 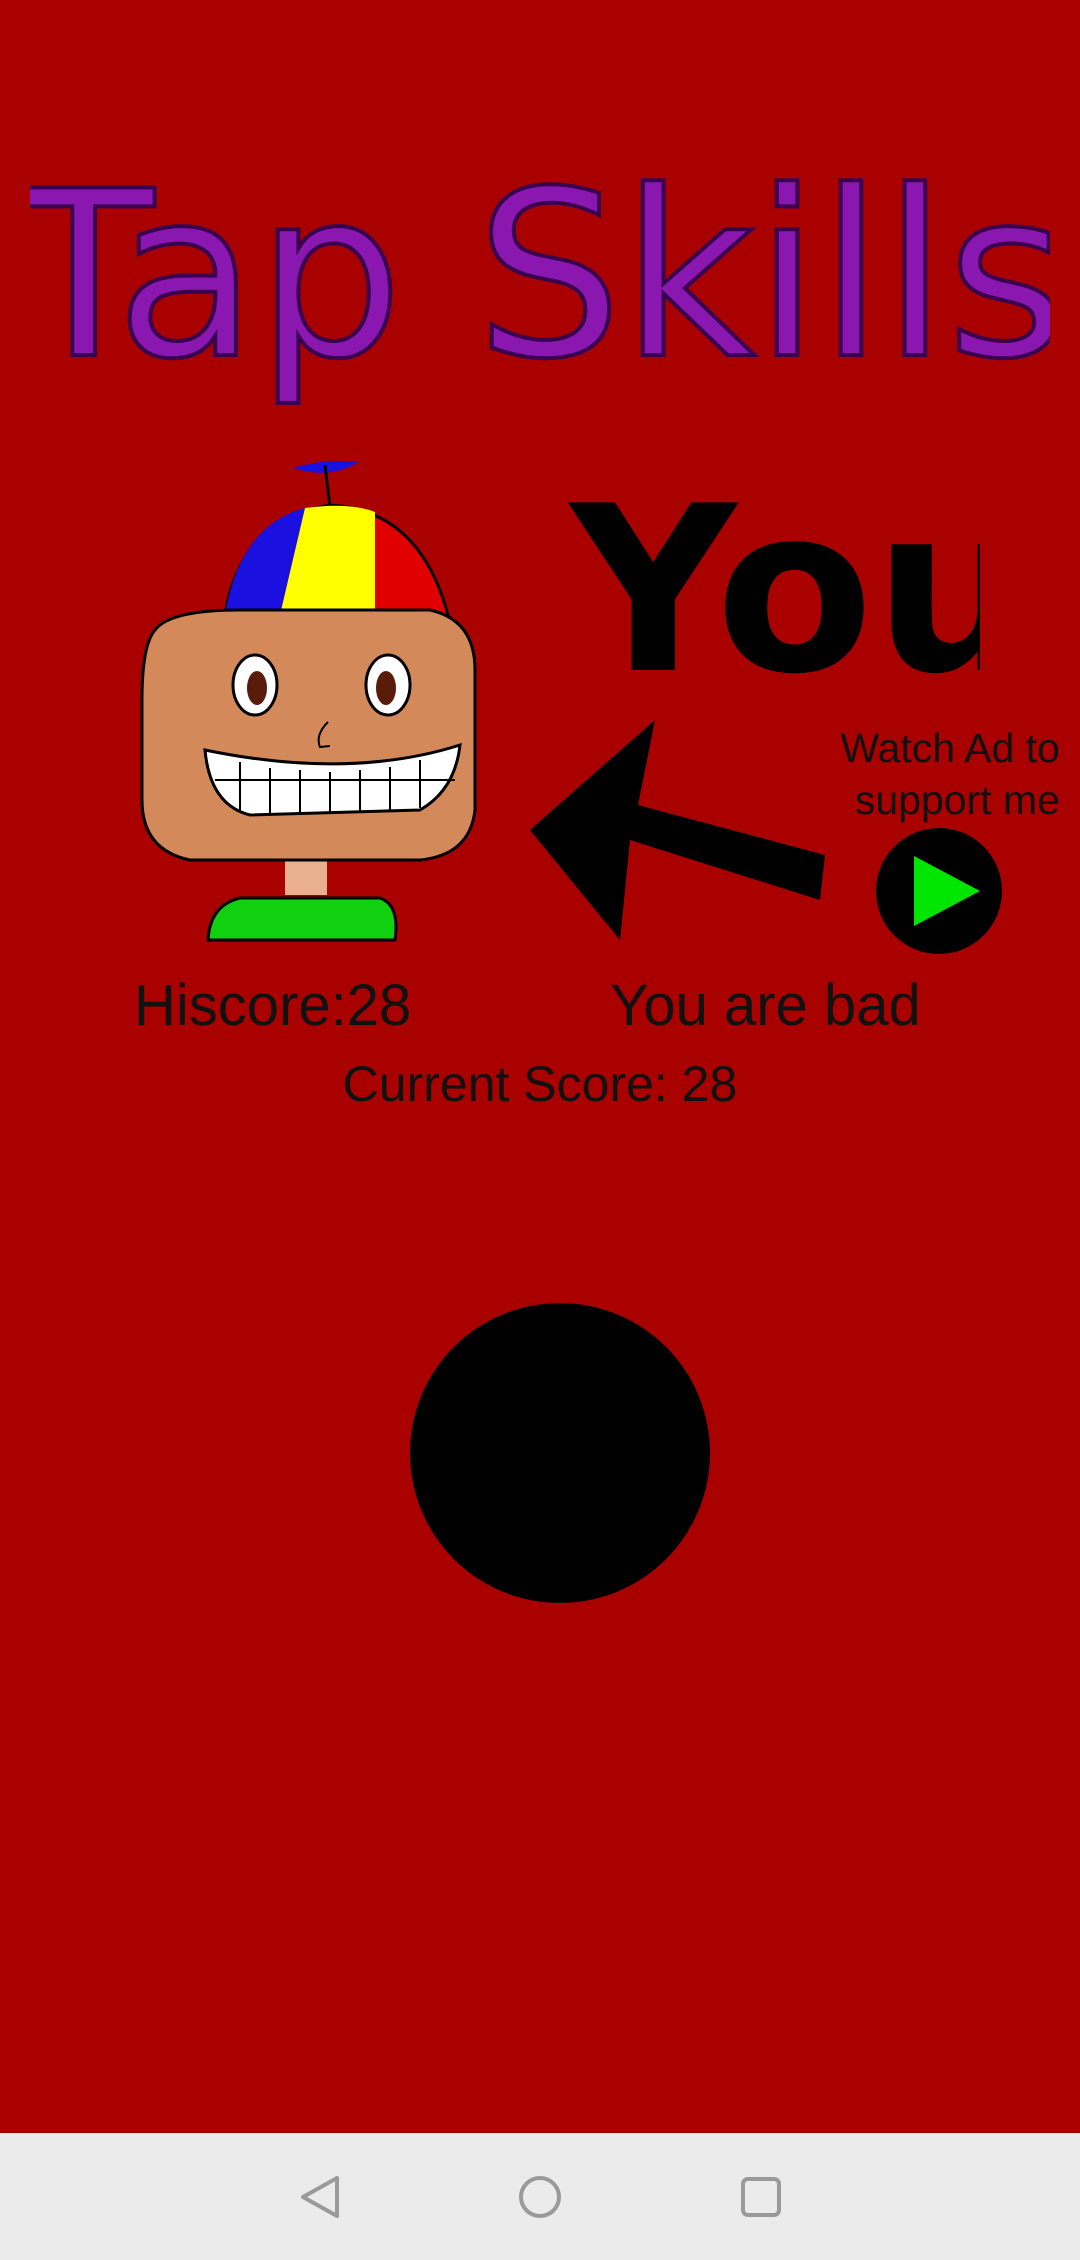 I want to click on nav-home-button, so click(x=540, y=2197).